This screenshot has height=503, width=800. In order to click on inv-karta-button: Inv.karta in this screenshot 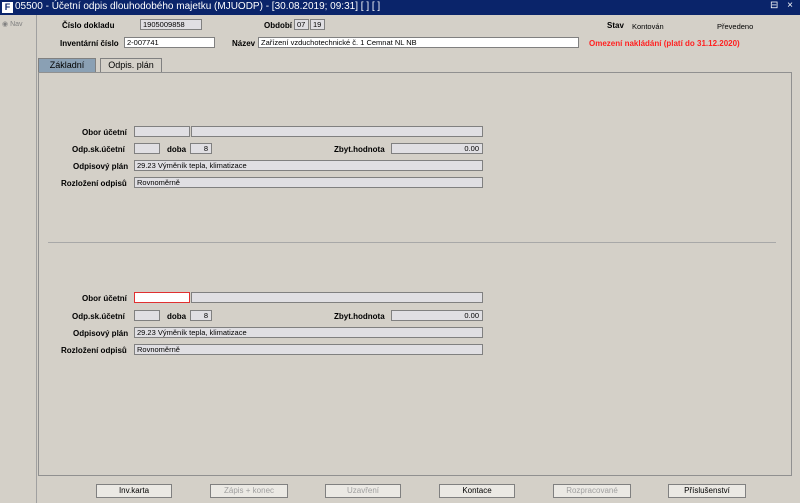, I will do `click(134, 491)`.